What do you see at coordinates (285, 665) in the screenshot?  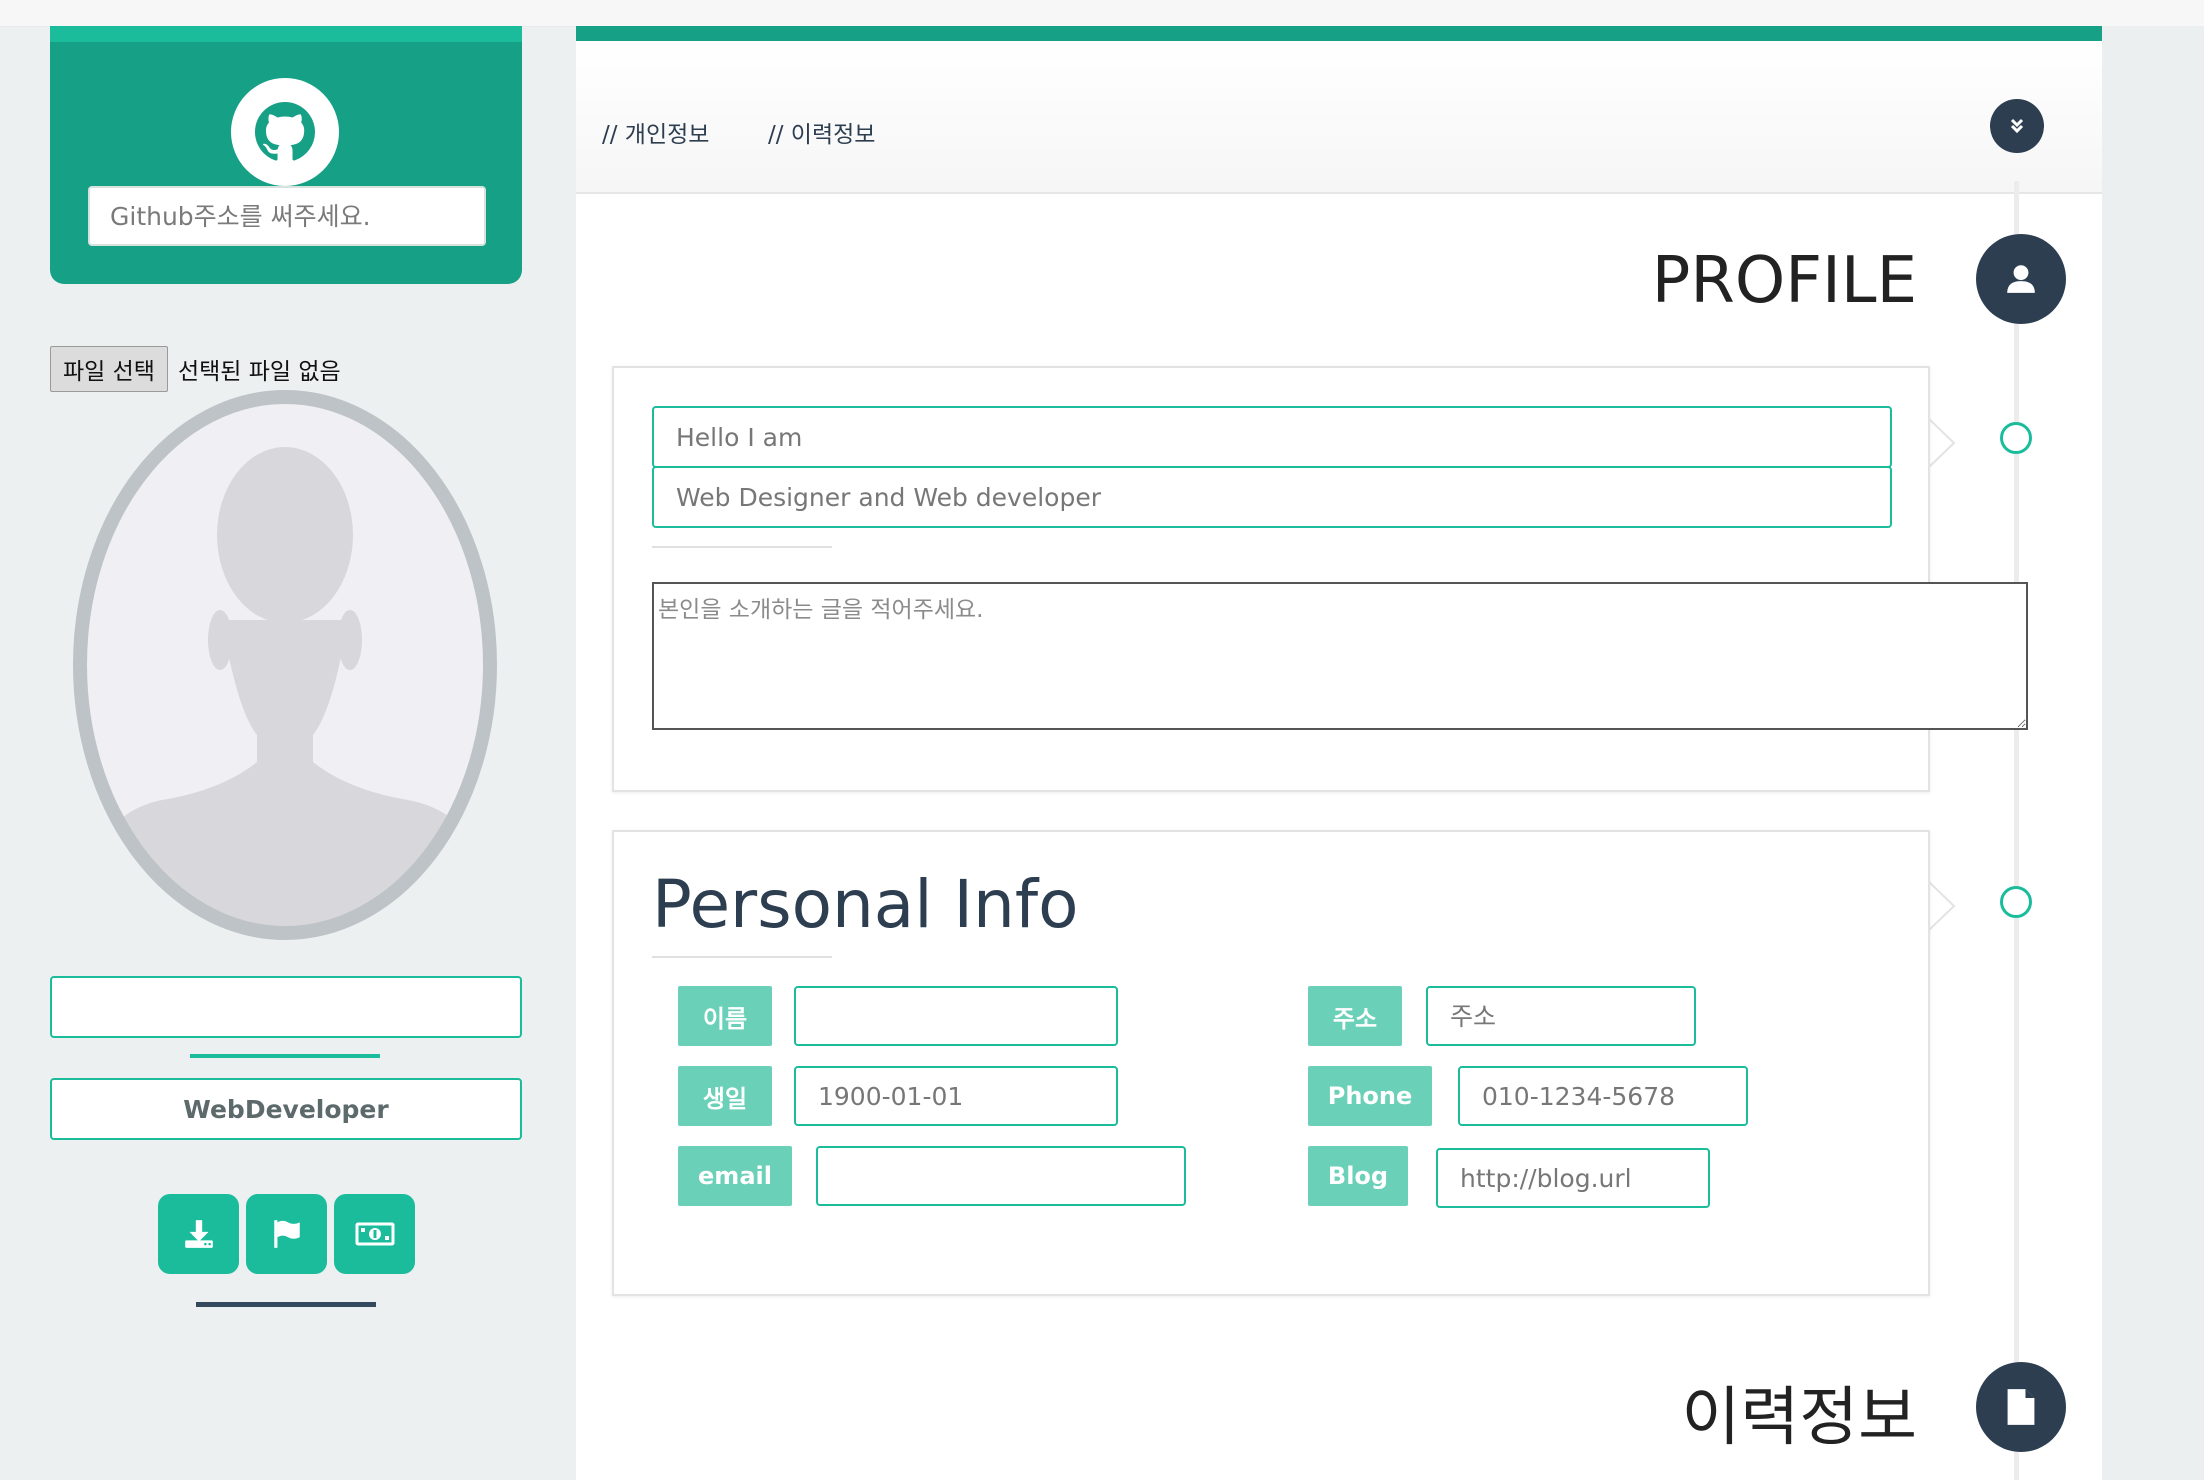 I see `avatar` at bounding box center [285, 665].